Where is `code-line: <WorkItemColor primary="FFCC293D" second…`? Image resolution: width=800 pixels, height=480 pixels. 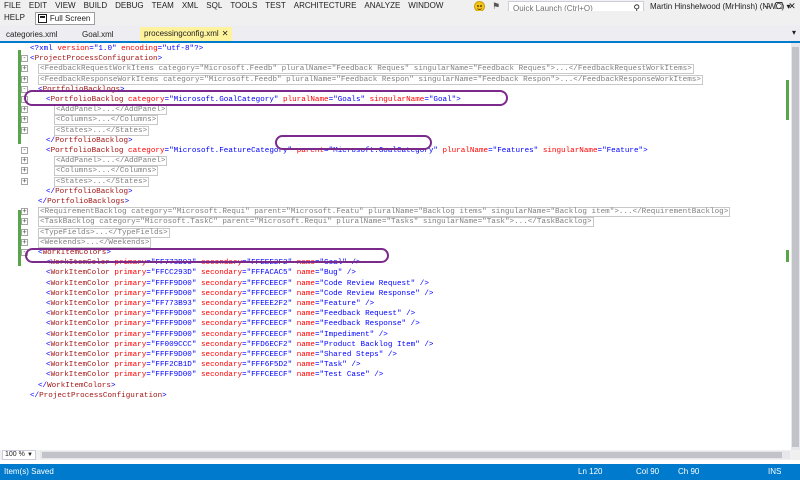
code-line: <WorkItemColor primary="FFCC293D" second… is located at coordinates (395, 273).